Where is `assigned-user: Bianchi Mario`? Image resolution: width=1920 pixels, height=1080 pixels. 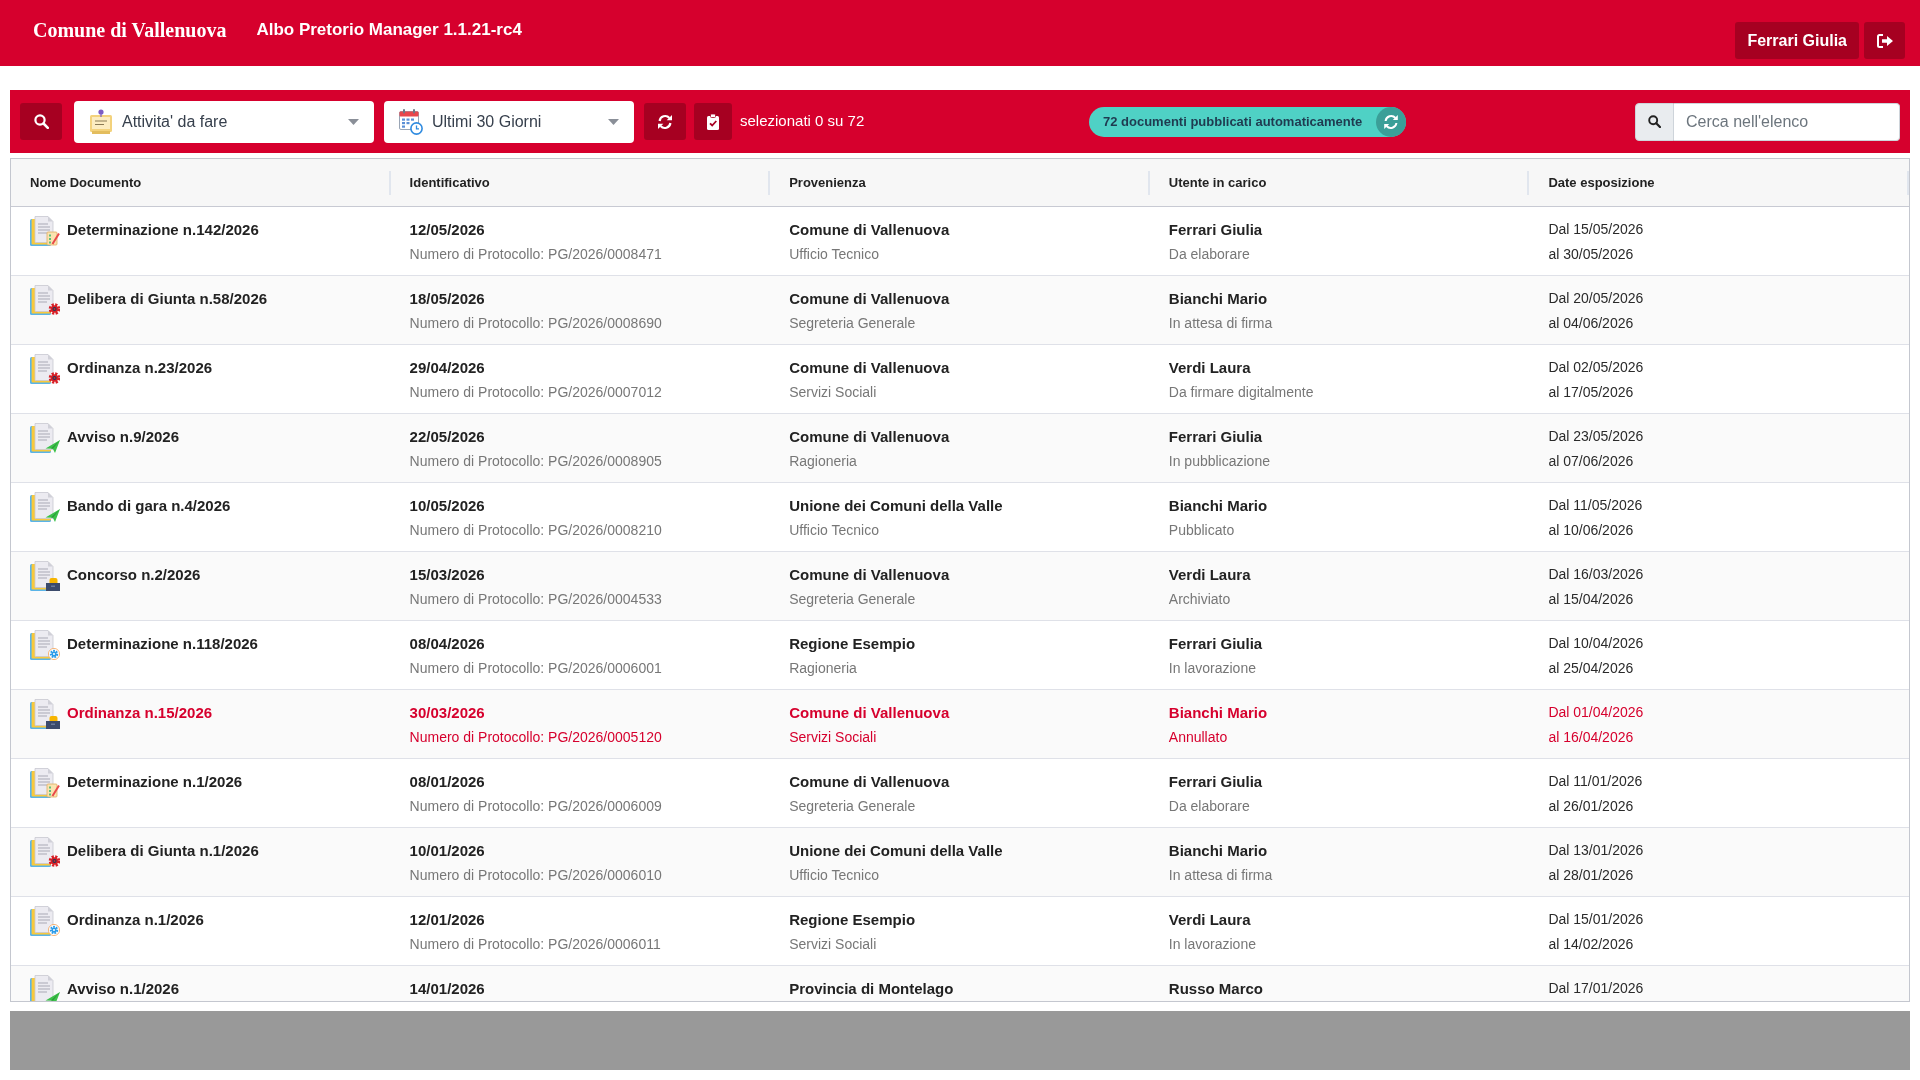
assigned-user: Bianchi Mario is located at coordinates (1218, 506).